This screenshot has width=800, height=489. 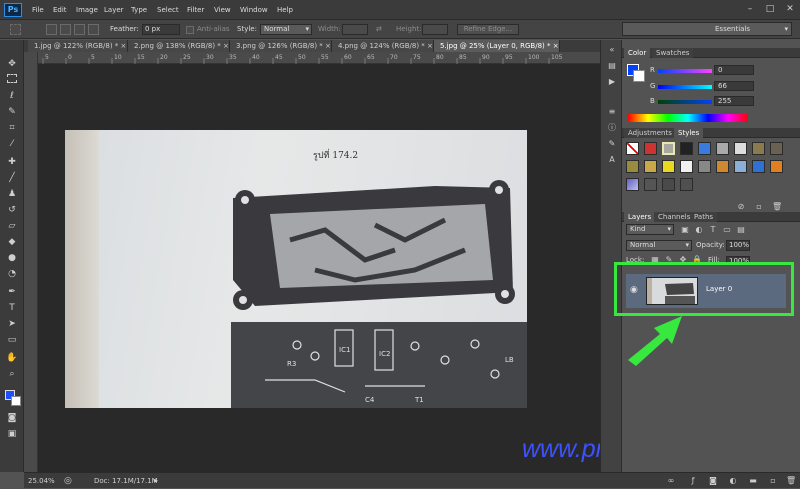 I want to click on status-arrow-icon: ▸, so click(x=156, y=481).